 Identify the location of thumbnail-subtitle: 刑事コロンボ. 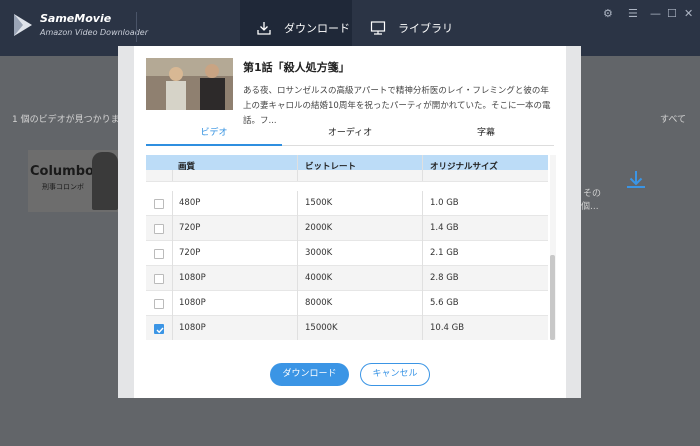
(63, 187).